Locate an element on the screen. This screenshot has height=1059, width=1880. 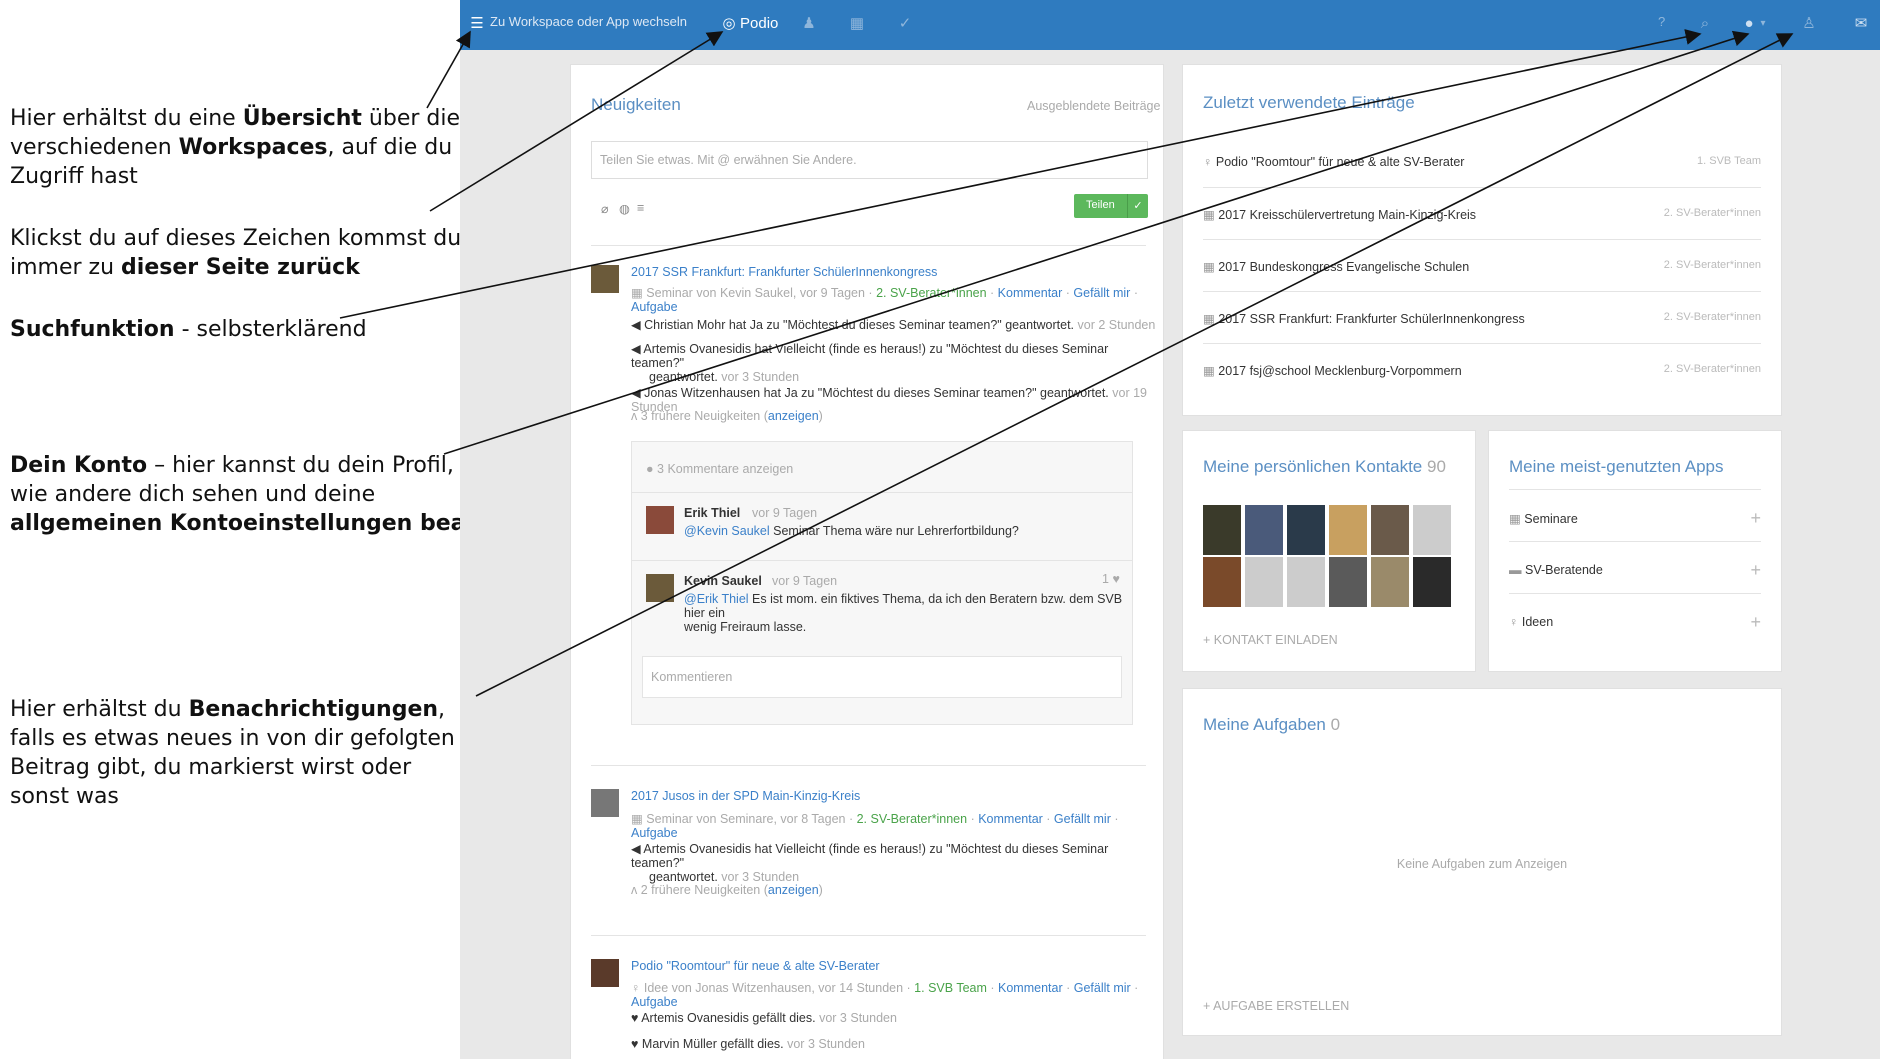
comment-icon: ● is located at coordinates (652, 469).